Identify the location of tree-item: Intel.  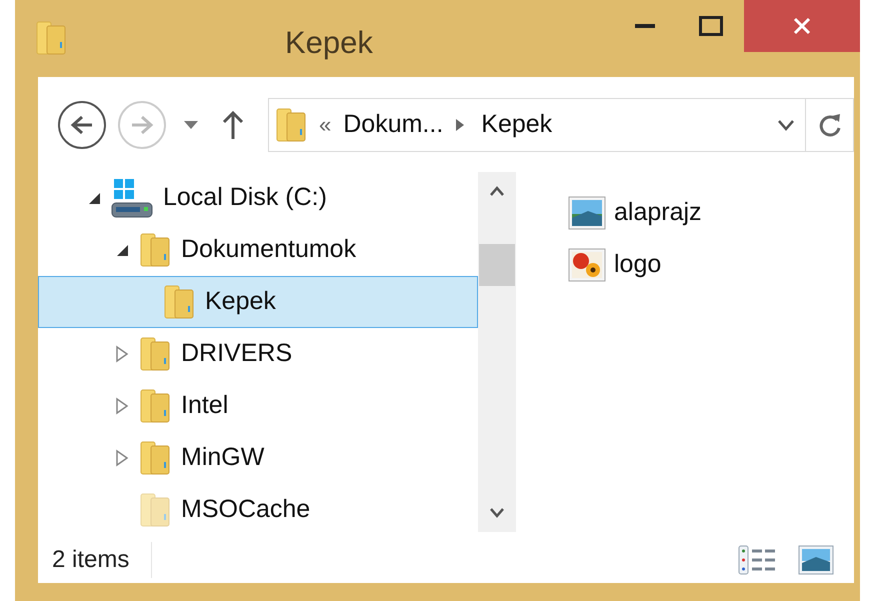
(258, 406).